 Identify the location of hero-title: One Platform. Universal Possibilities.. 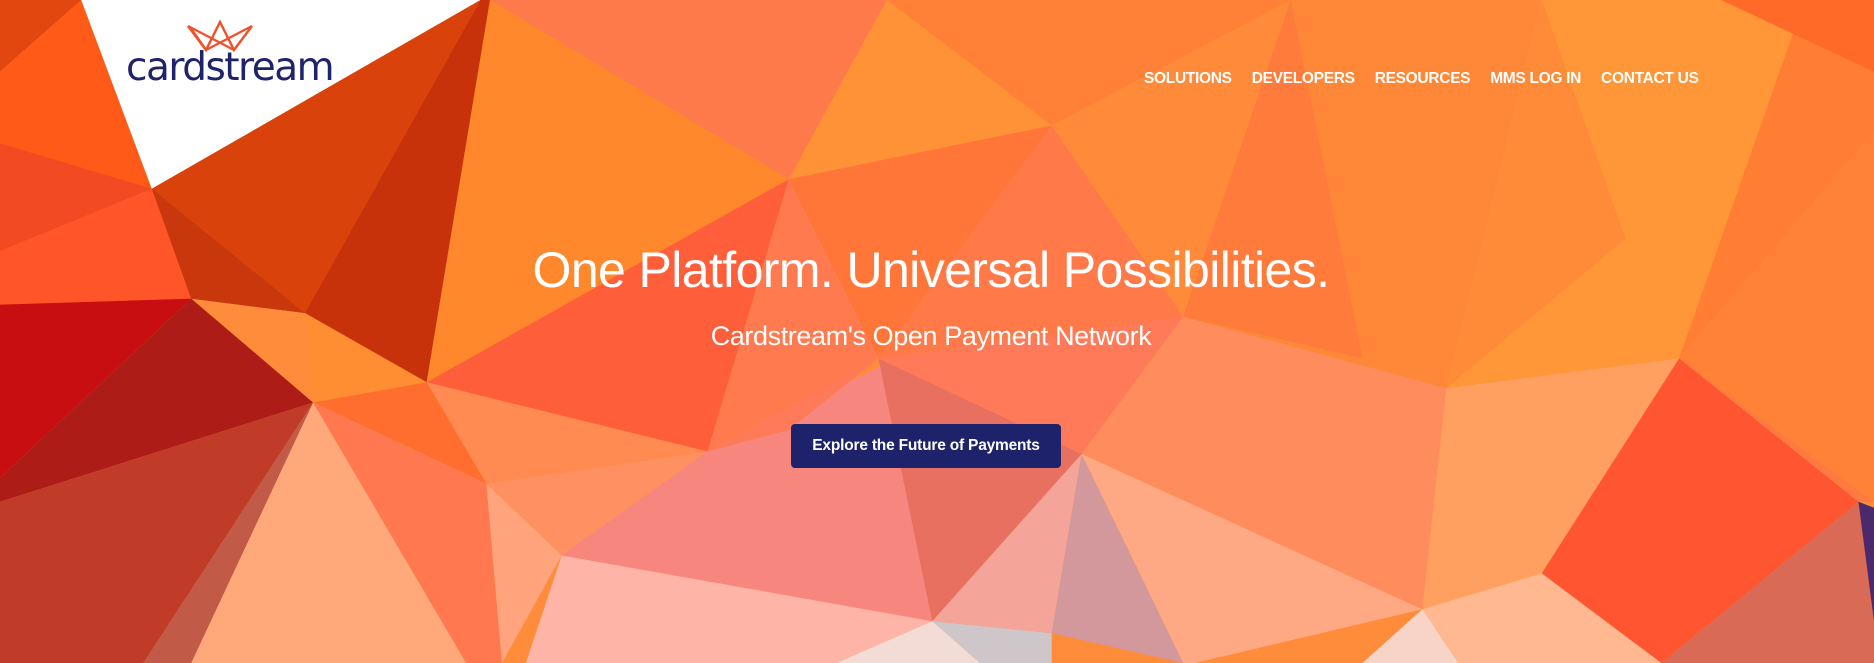
(931, 270).